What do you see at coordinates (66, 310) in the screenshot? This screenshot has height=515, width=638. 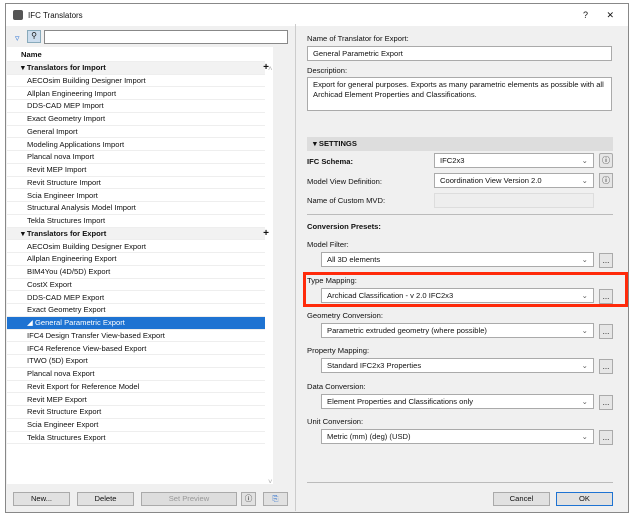 I see `list-item-label: Exact Geometry Export` at bounding box center [66, 310].